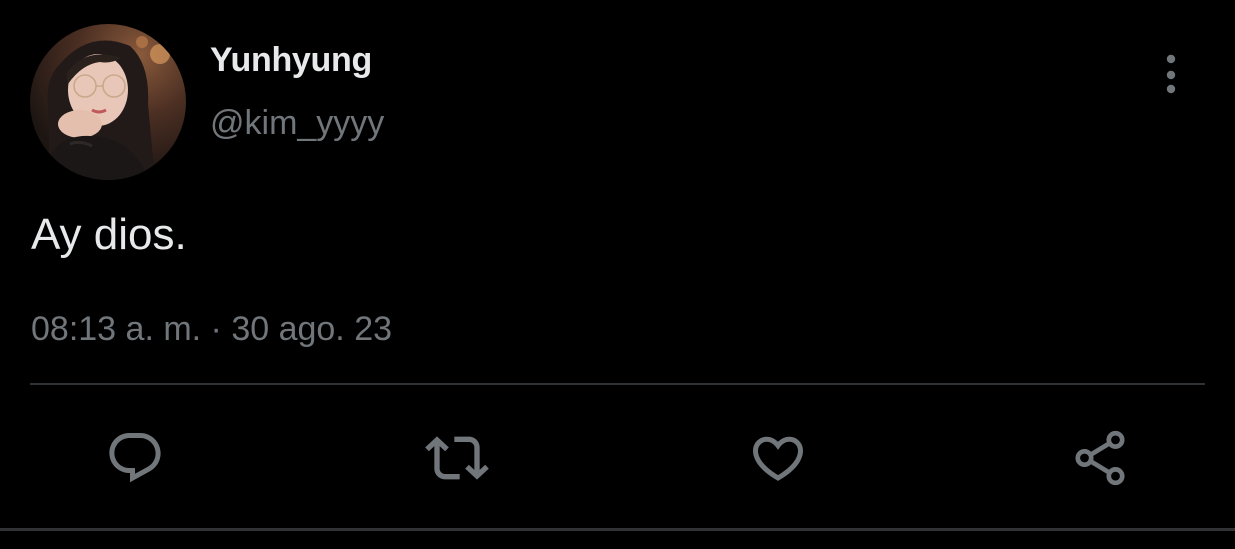 This screenshot has height=549, width=1235. Describe the element at coordinates (291, 60) in the screenshot. I see `display-name: Yunhyung` at that location.